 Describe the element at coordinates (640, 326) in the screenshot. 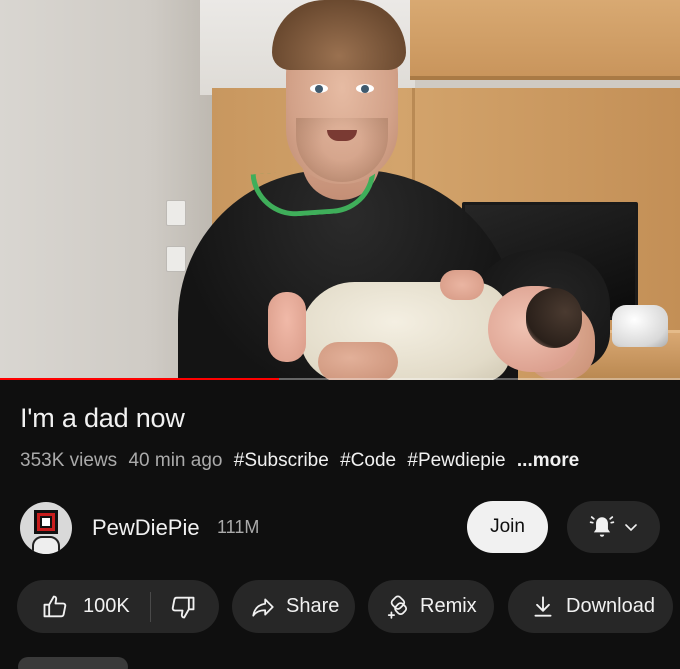

I see `kettle` at that location.